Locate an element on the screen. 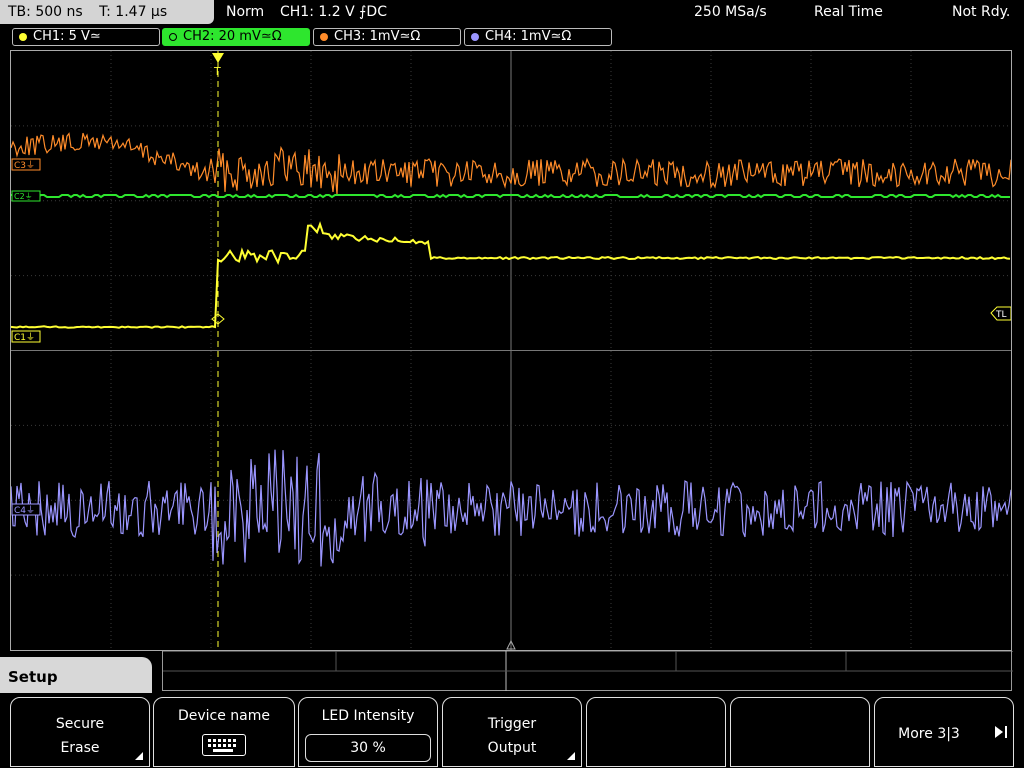 This screenshot has width=1024, height=768. ch2-ground-marker: C2⏚ is located at coordinates (26, 196).